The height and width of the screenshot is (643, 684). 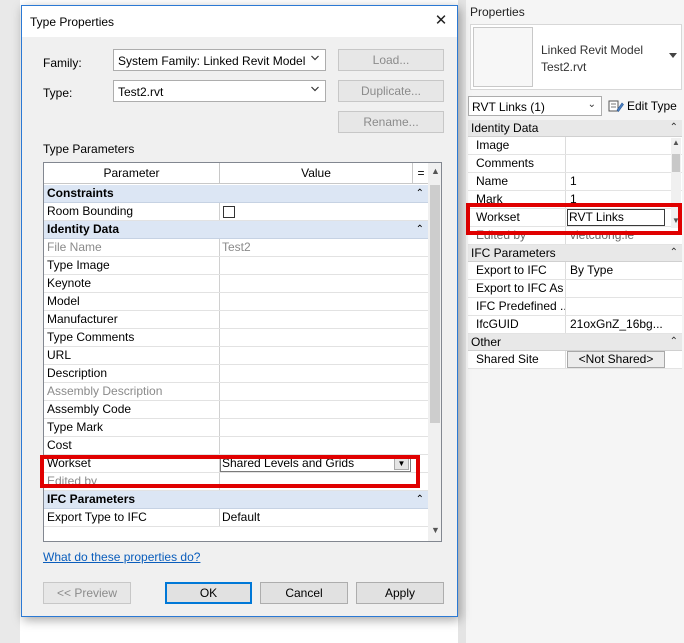 I want to click on property-name: Export to IFC, so click(x=517, y=270).